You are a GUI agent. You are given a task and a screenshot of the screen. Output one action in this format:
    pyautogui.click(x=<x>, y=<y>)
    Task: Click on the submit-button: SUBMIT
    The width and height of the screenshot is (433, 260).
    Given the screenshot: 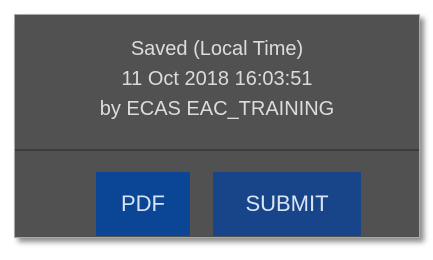 What is the action you would take?
    pyautogui.click(x=287, y=204)
    